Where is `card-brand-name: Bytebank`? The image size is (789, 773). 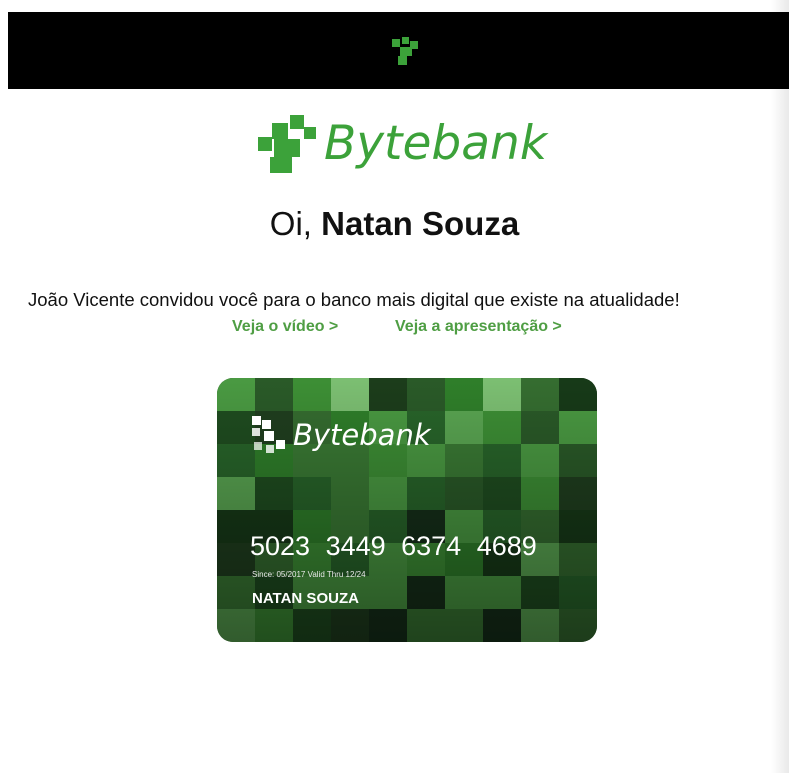
card-brand-name: Bytebank is located at coordinates (362, 435).